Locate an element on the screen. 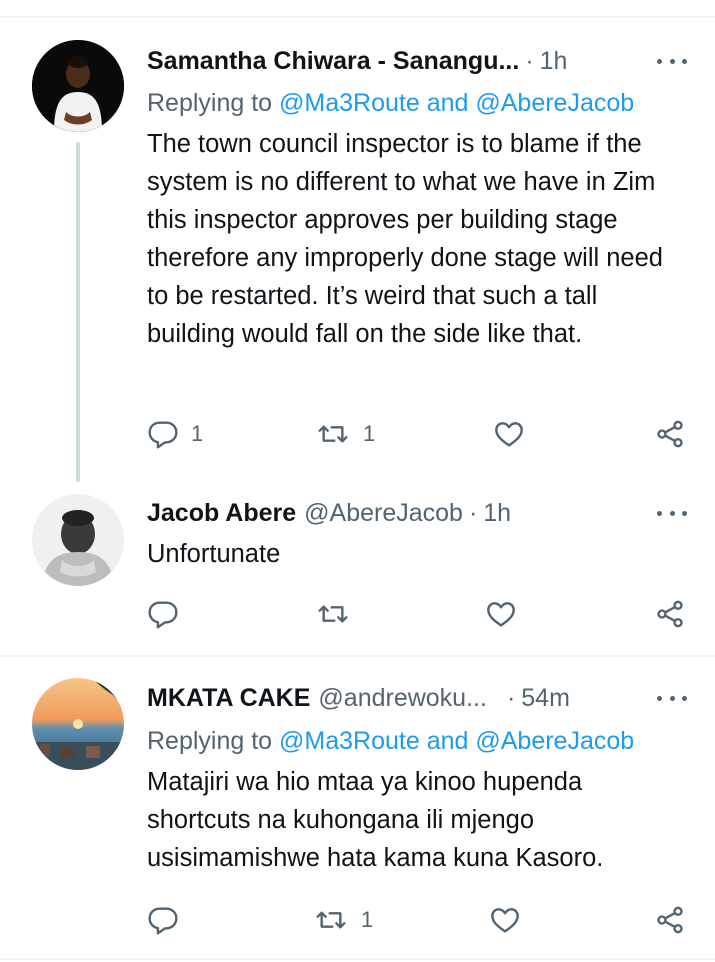 This screenshot has height=962, width=715. avatar-samantha-image is located at coordinates (78, 86).